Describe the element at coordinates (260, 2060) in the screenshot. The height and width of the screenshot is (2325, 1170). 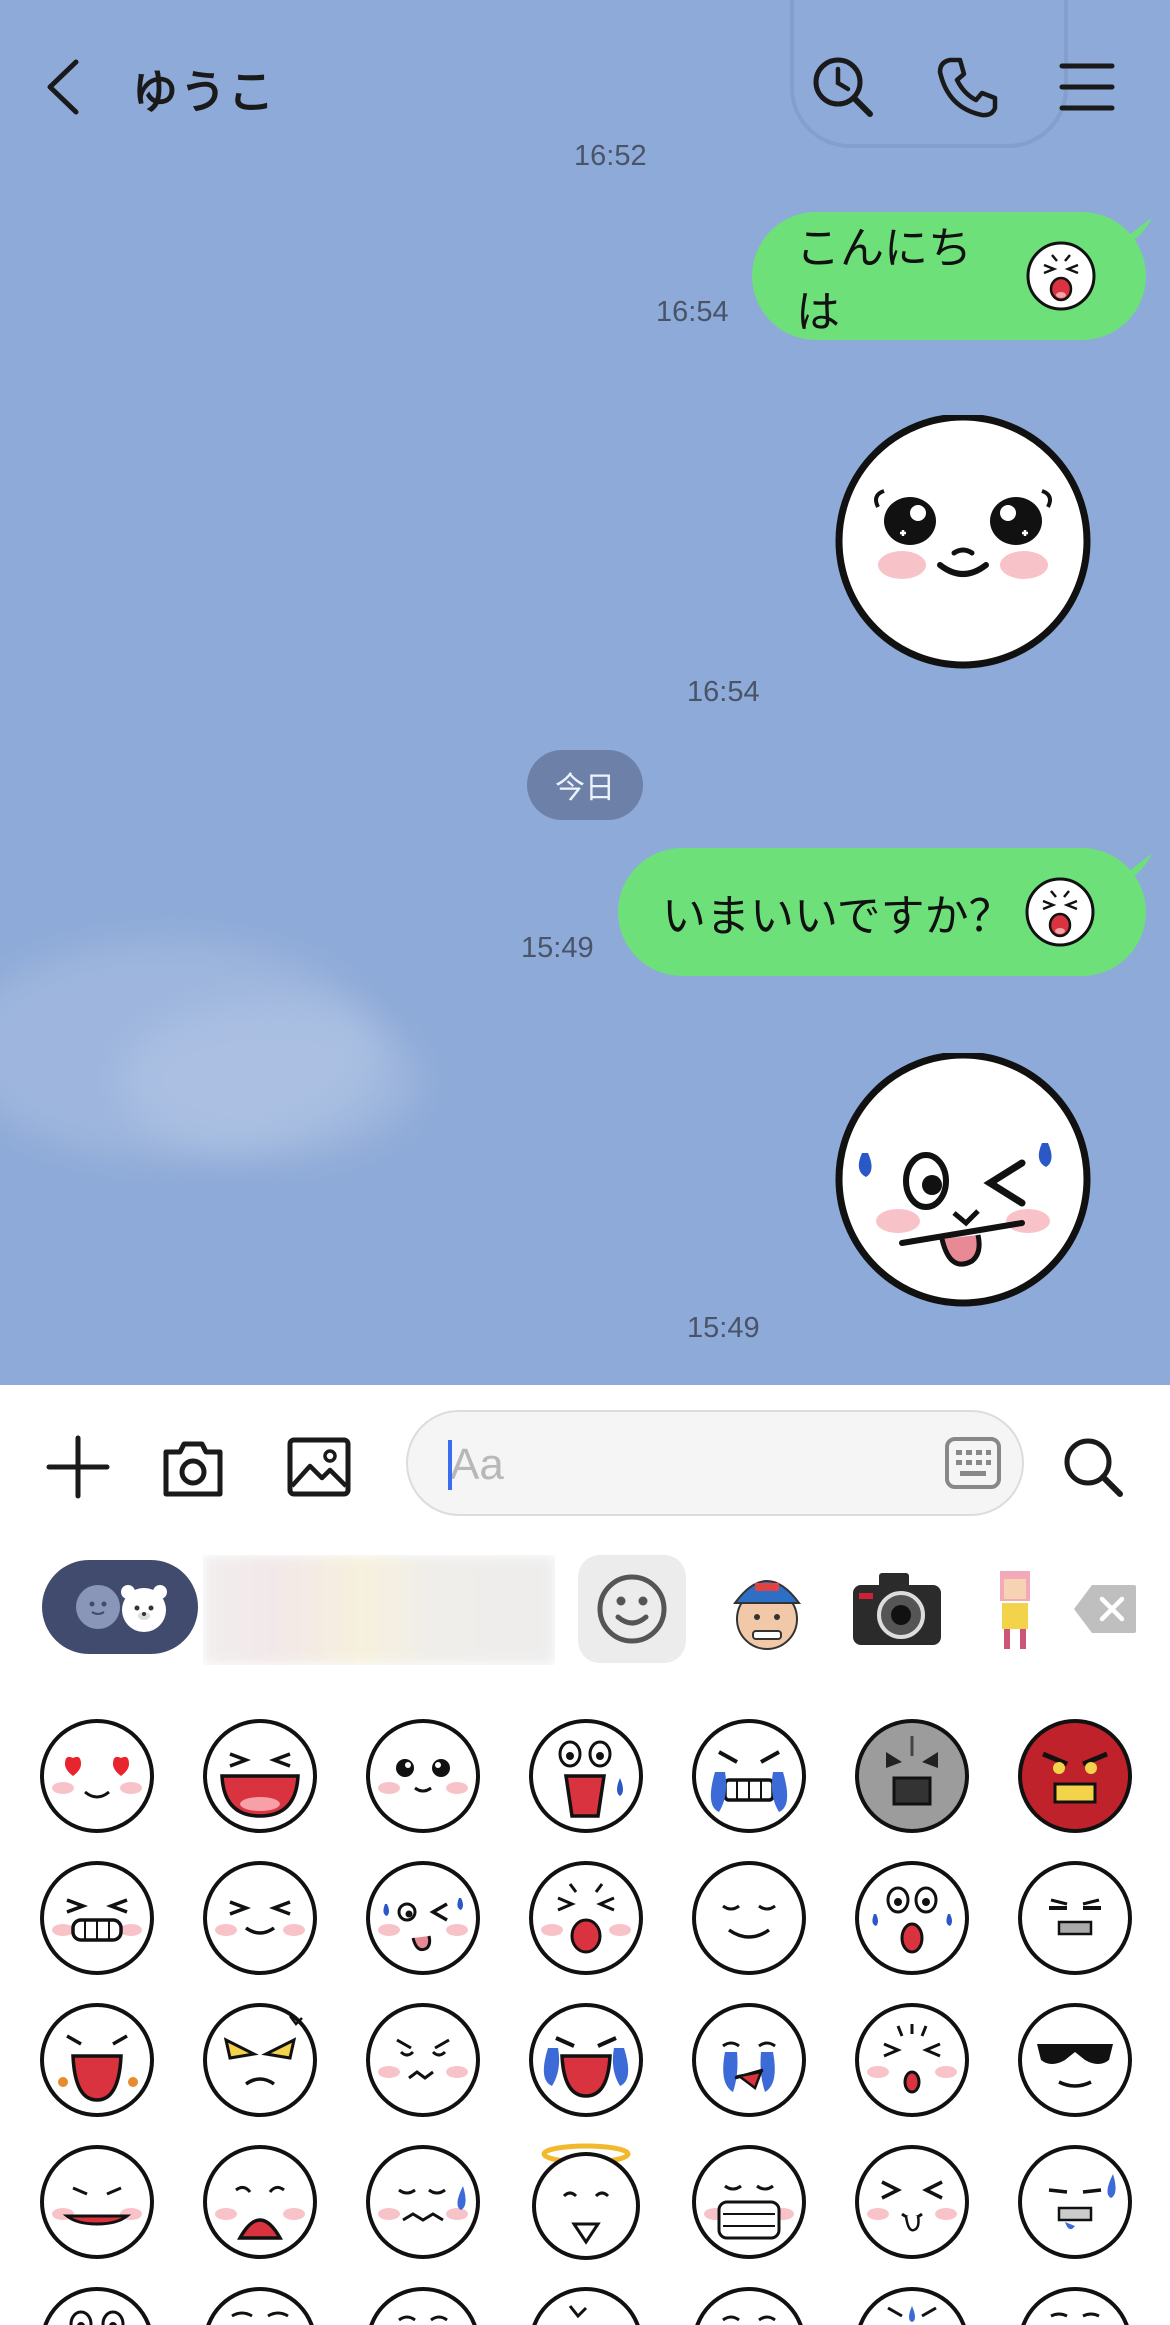
I see `angry-yellow-eyes-emoji-icon` at that location.